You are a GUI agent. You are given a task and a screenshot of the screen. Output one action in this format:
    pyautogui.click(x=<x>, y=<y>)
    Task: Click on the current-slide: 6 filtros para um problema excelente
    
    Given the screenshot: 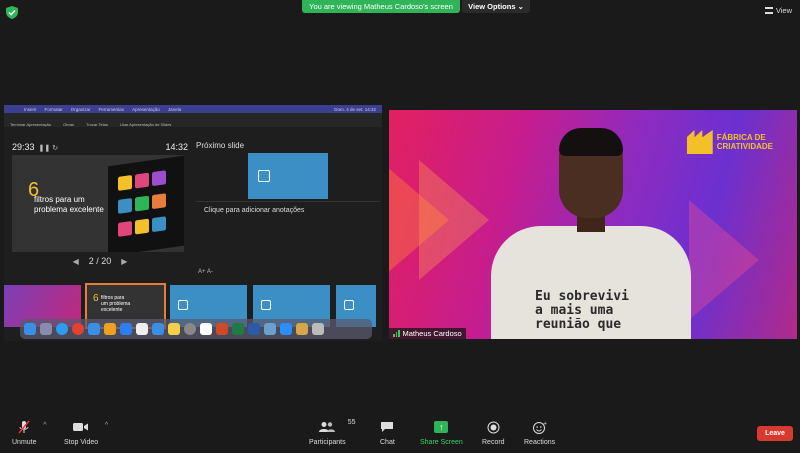 What is the action you would take?
    pyautogui.click(x=98, y=203)
    